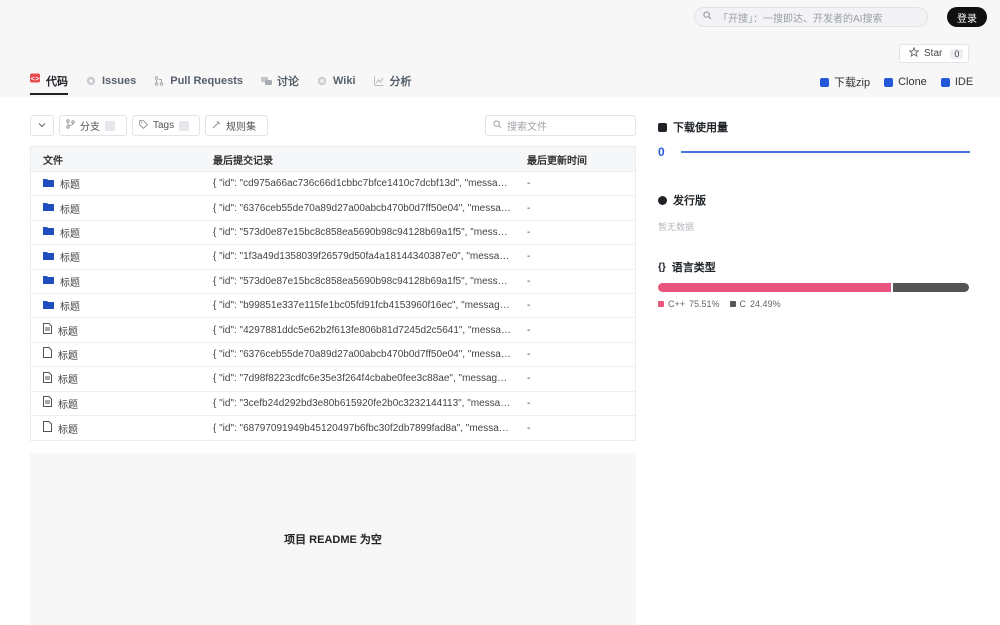 This screenshot has height=625, width=1000. What do you see at coordinates (266, 81) in the screenshot?
I see `discussion-icon` at bounding box center [266, 81].